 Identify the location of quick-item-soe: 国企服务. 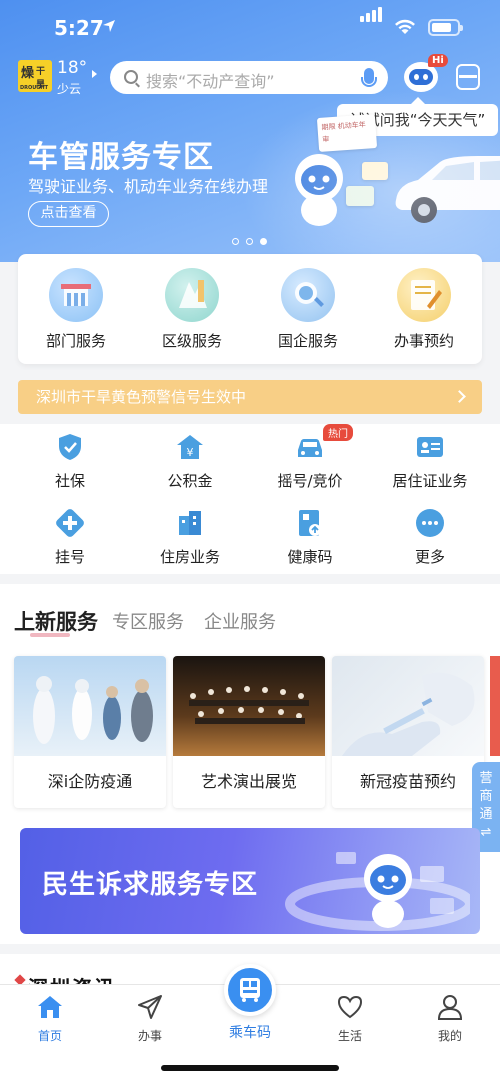
(308, 309).